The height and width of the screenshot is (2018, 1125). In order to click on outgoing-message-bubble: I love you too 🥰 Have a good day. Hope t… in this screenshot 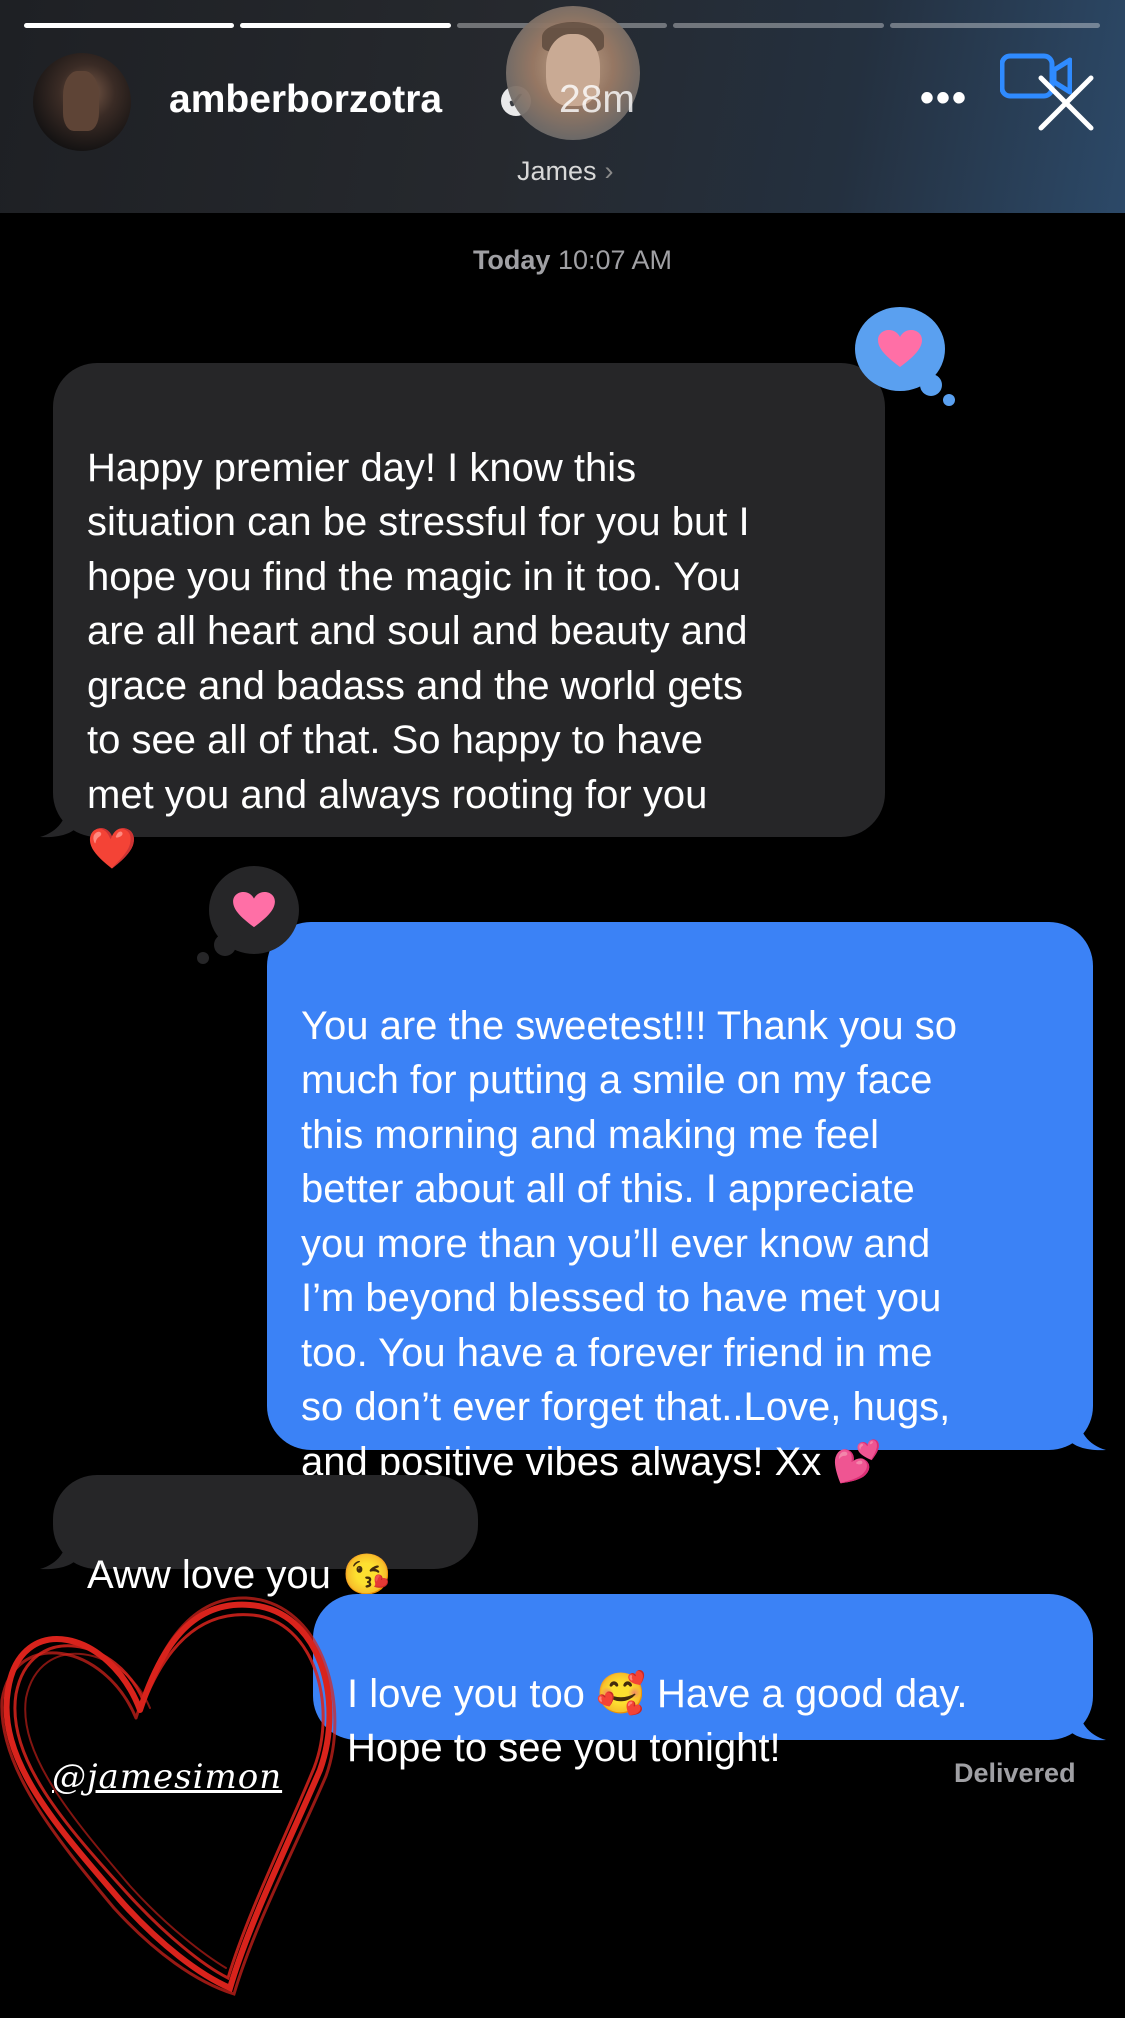, I will do `click(703, 1682)`.